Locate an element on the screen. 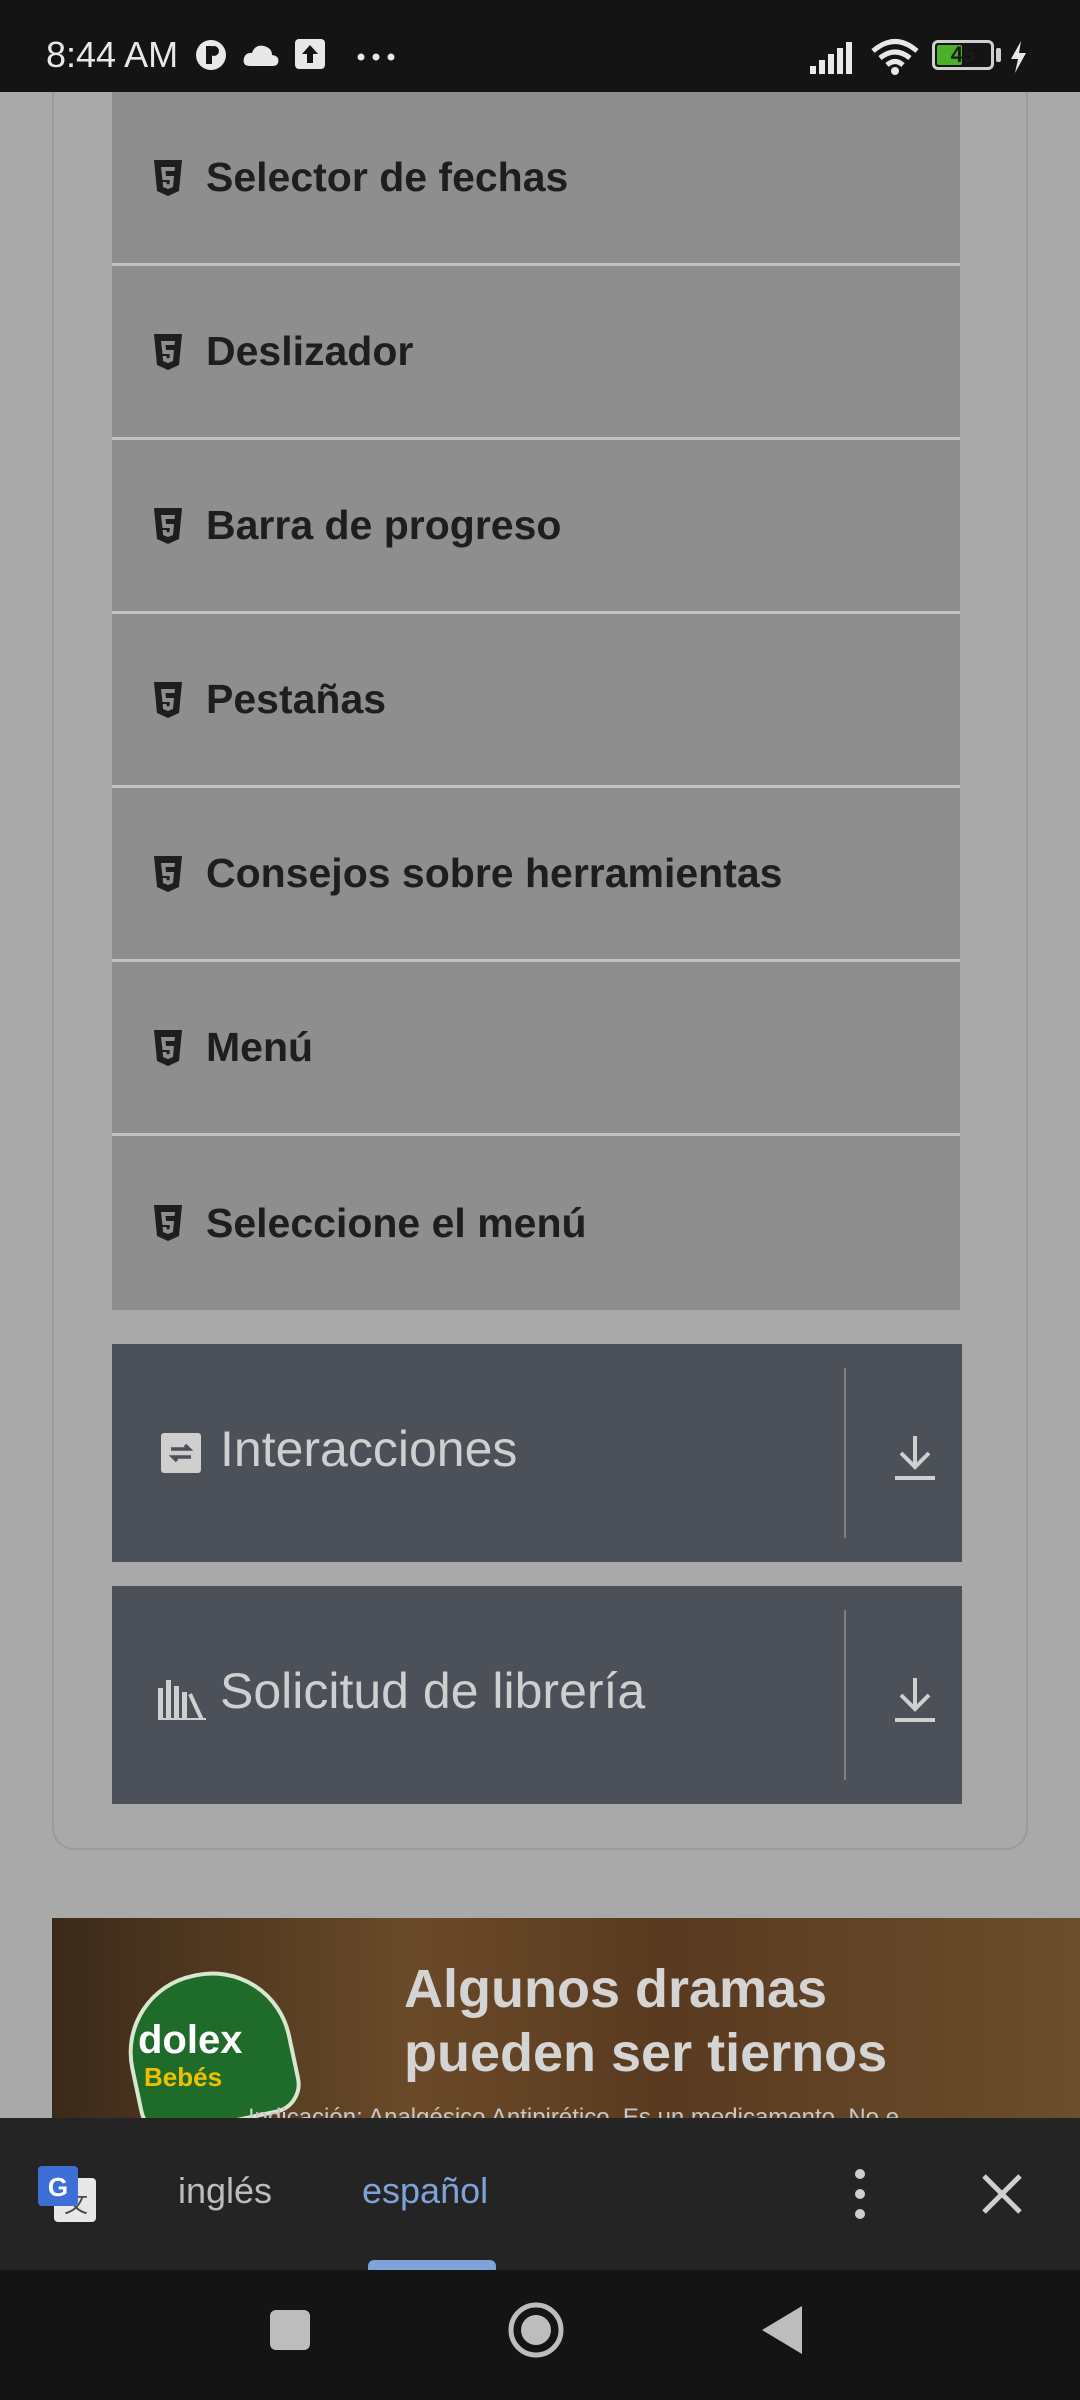  ad-headline-2: pueden ser tiernos is located at coordinates (646, 2053).